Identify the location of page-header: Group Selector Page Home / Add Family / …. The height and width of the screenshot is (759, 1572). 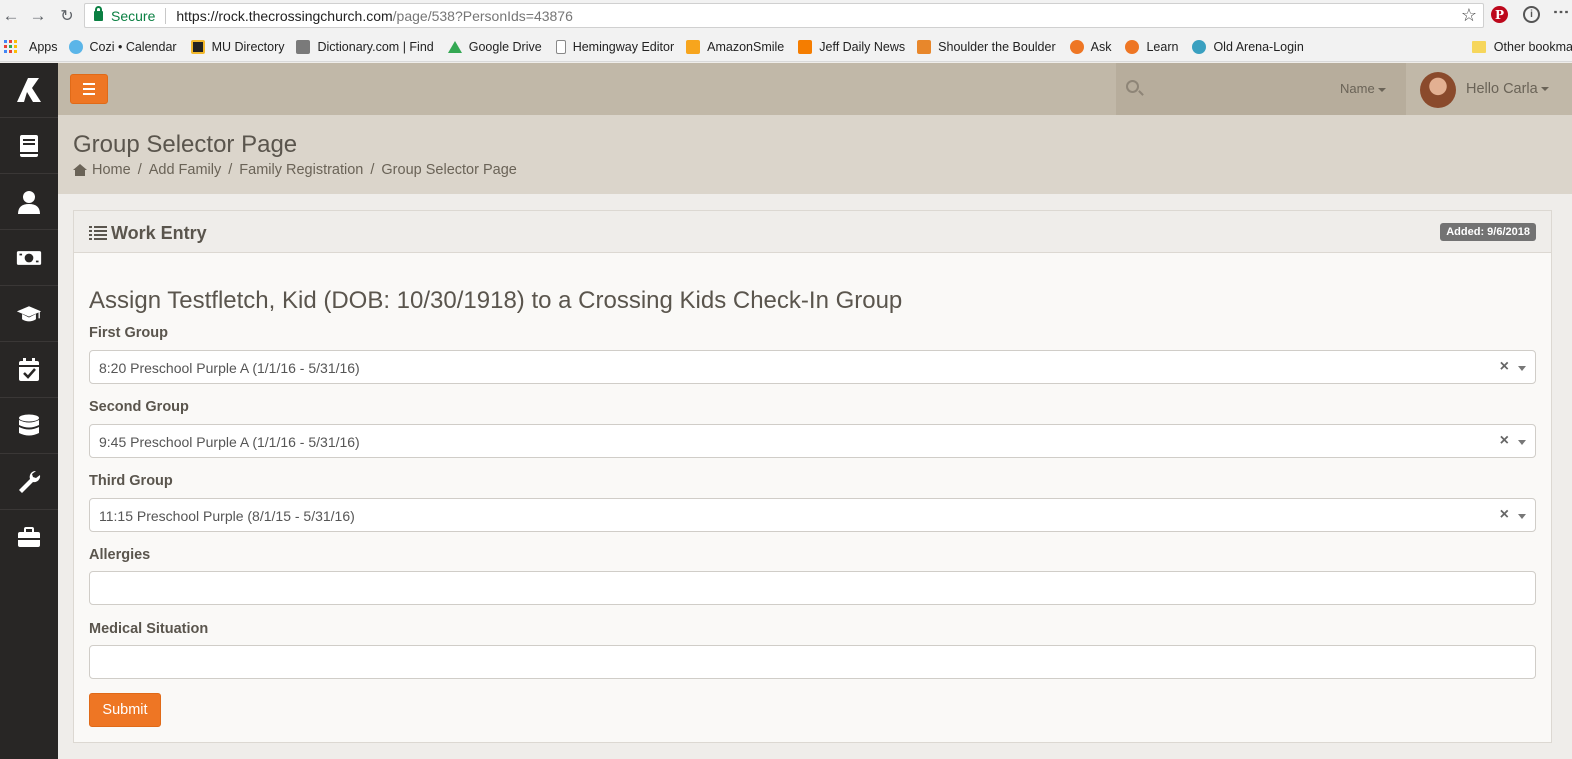
(815, 154).